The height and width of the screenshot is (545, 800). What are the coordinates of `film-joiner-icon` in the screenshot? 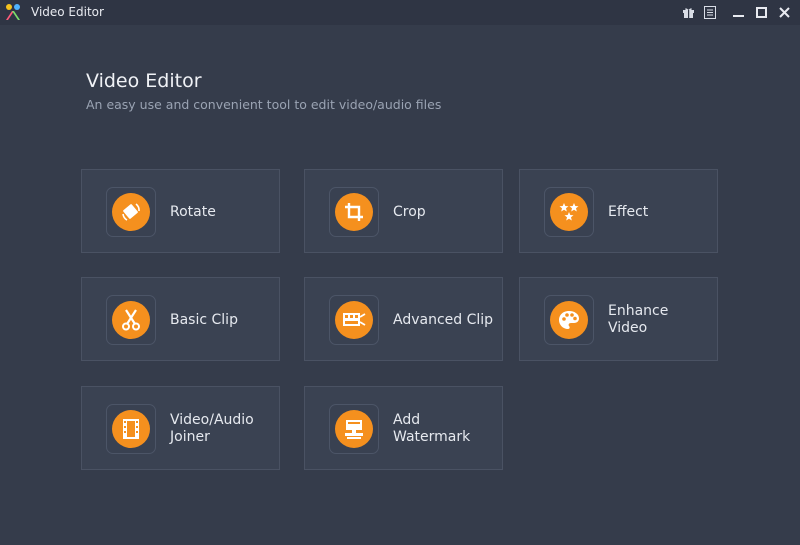 It's located at (131, 429).